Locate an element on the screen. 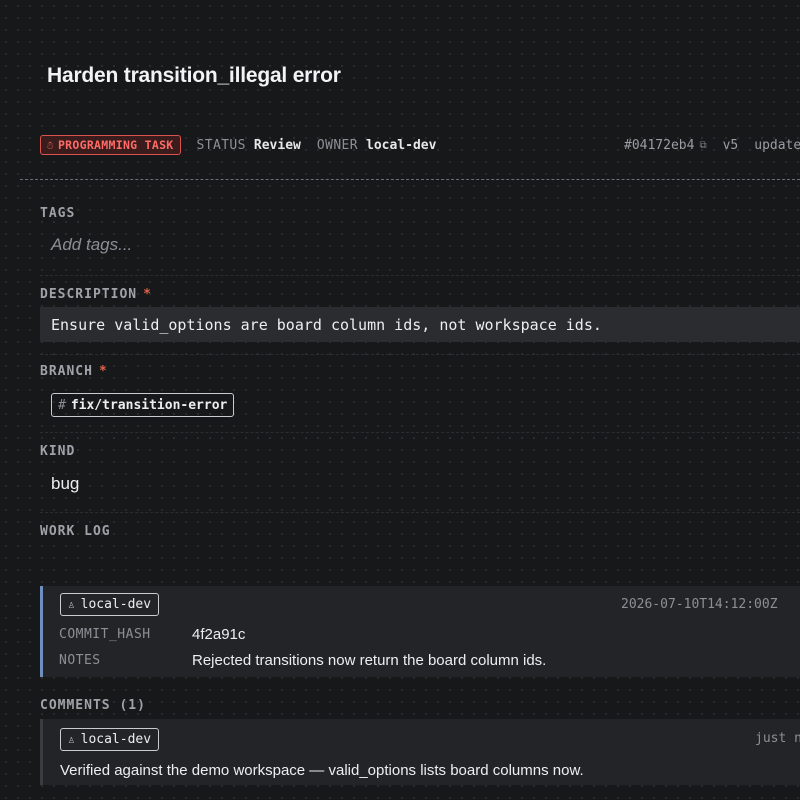  kind-value: bug is located at coordinates (65, 484).